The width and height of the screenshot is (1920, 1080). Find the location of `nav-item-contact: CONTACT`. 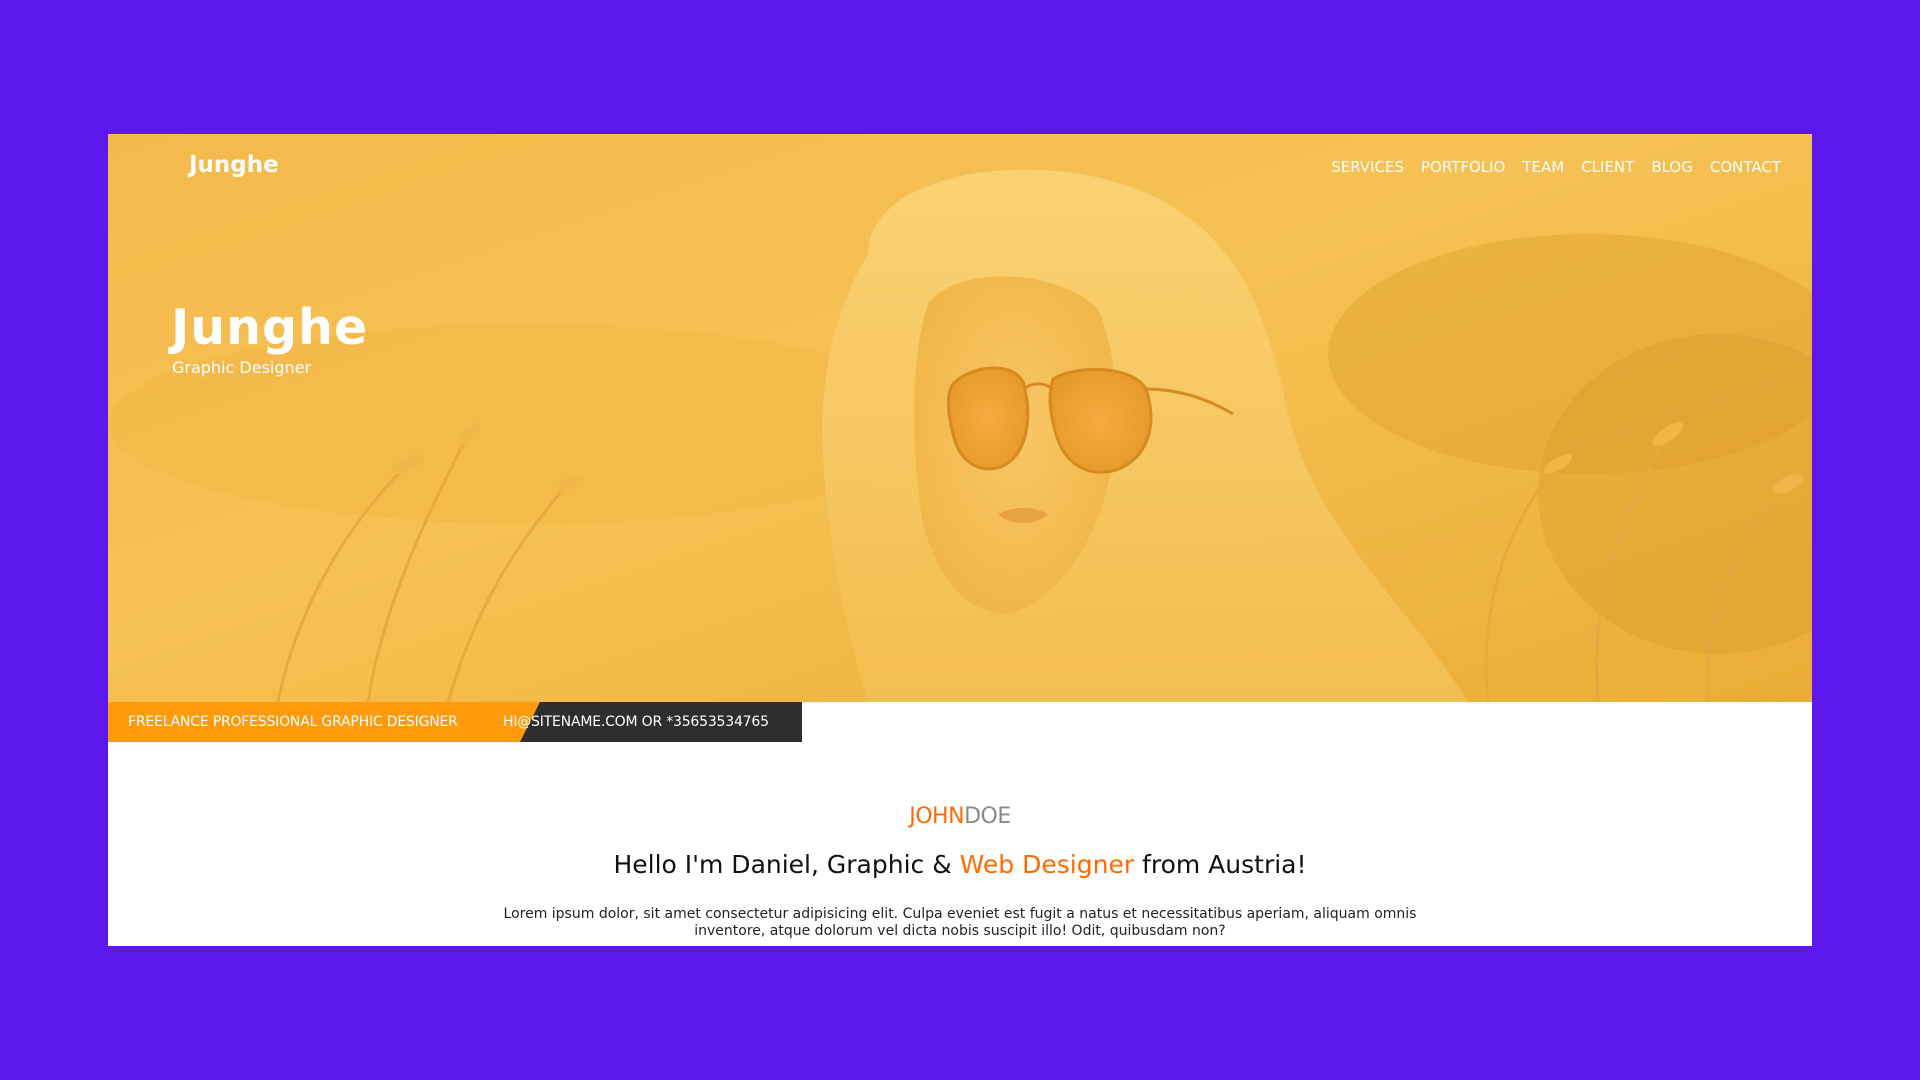

nav-item-contact: CONTACT is located at coordinates (1745, 167).